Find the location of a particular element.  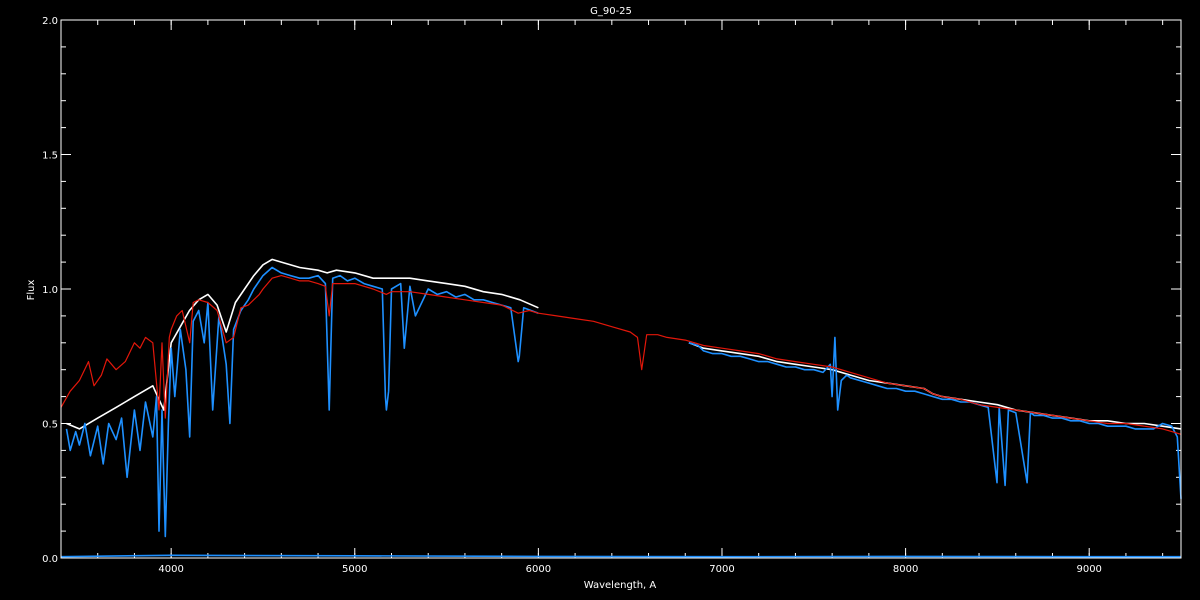

y-tick-label: 1.5 is located at coordinates (50, 156).